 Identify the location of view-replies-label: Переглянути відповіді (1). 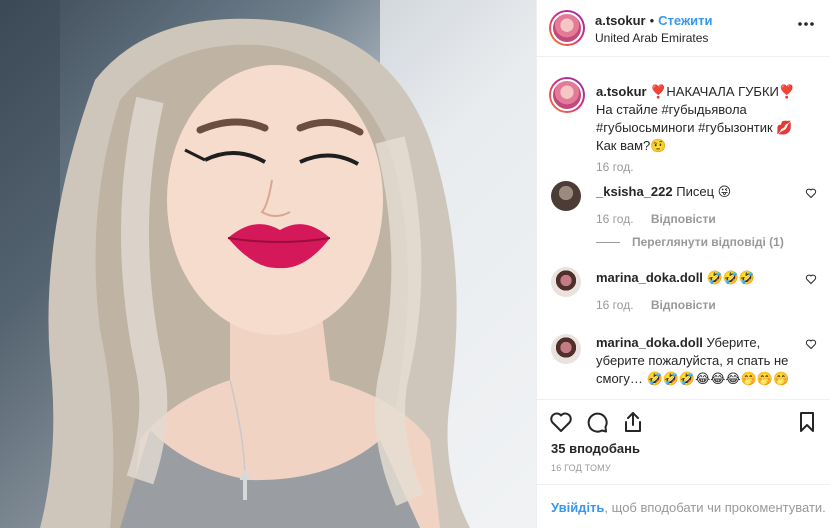
(708, 242).